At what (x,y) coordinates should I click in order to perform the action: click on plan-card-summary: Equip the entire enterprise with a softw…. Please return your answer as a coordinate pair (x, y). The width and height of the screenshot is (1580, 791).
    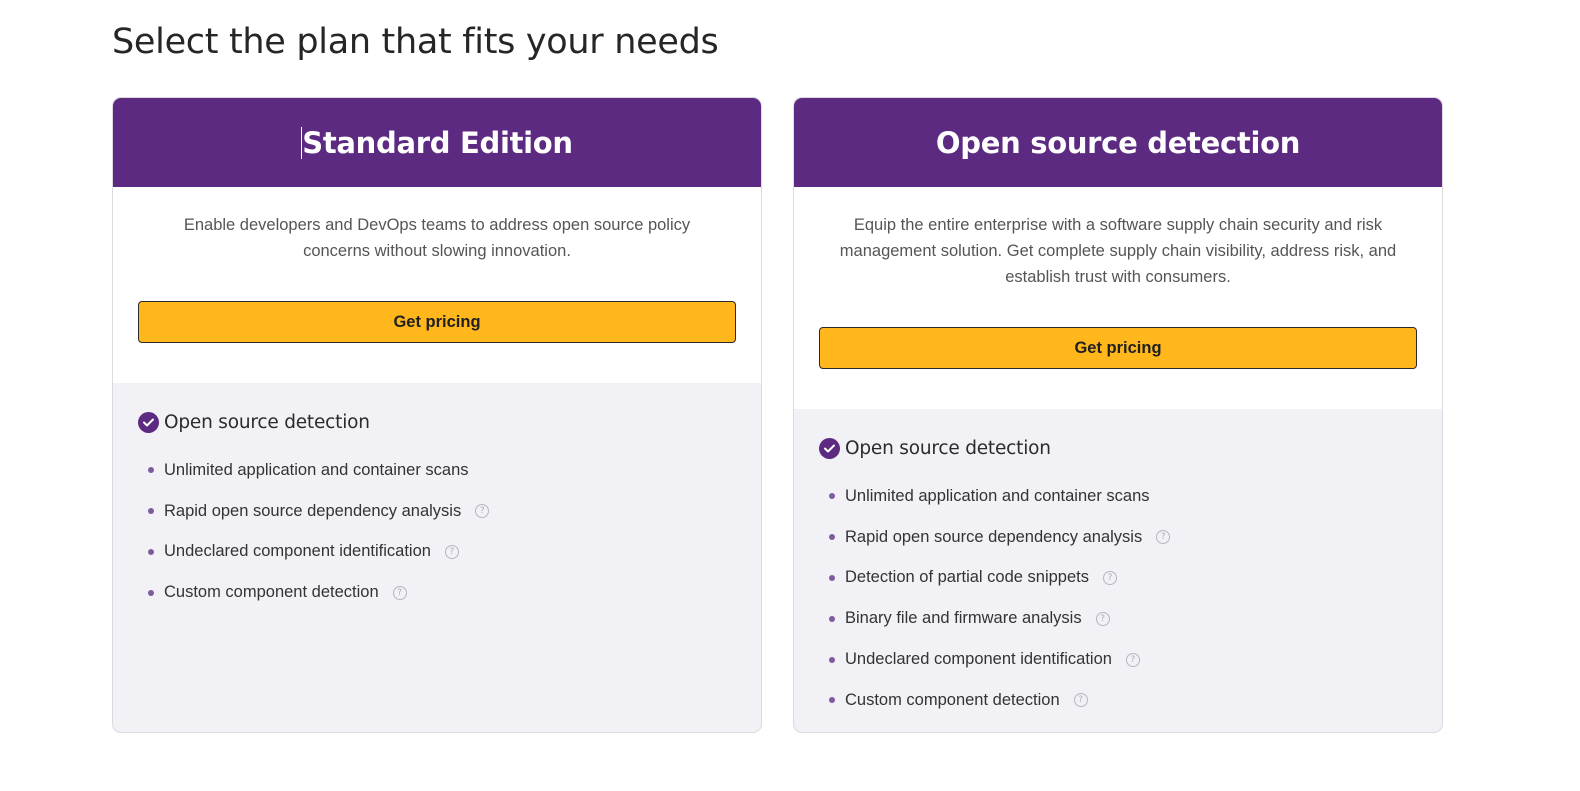
    Looking at the image, I should click on (1118, 298).